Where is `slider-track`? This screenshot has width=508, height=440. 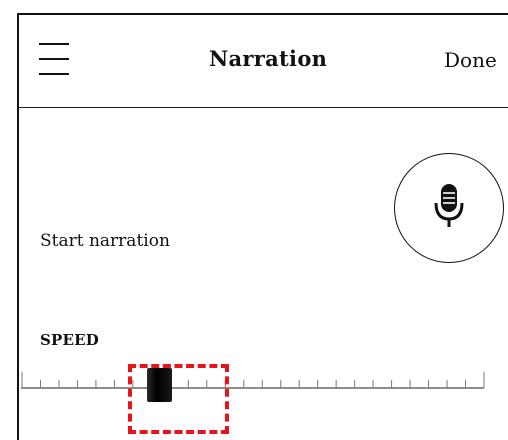
slider-track is located at coordinates (253, 380).